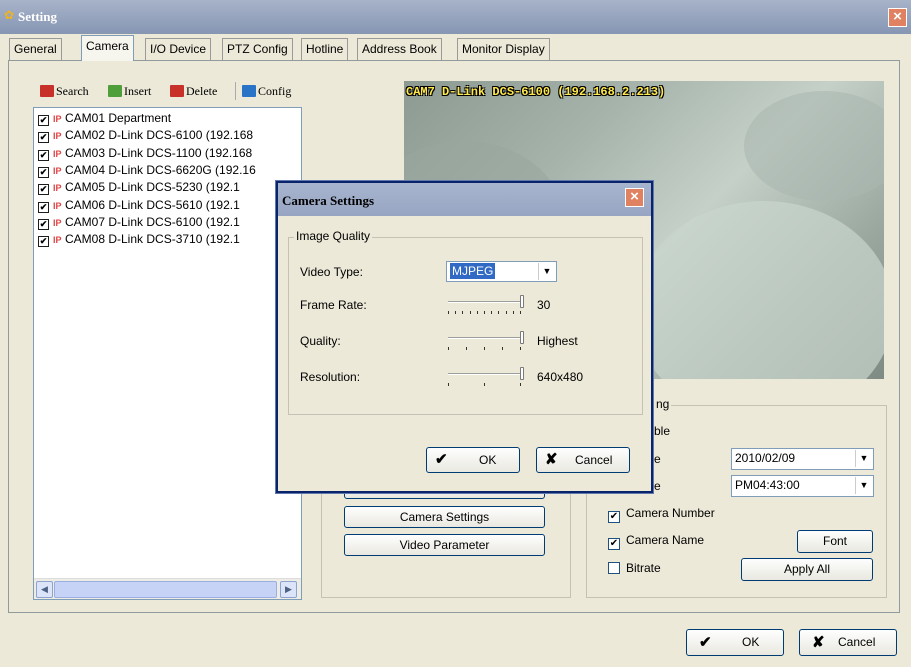 This screenshot has width=911, height=667. Describe the element at coordinates (325, 49) in the screenshot. I see `tab-hotline: Hotline` at that location.